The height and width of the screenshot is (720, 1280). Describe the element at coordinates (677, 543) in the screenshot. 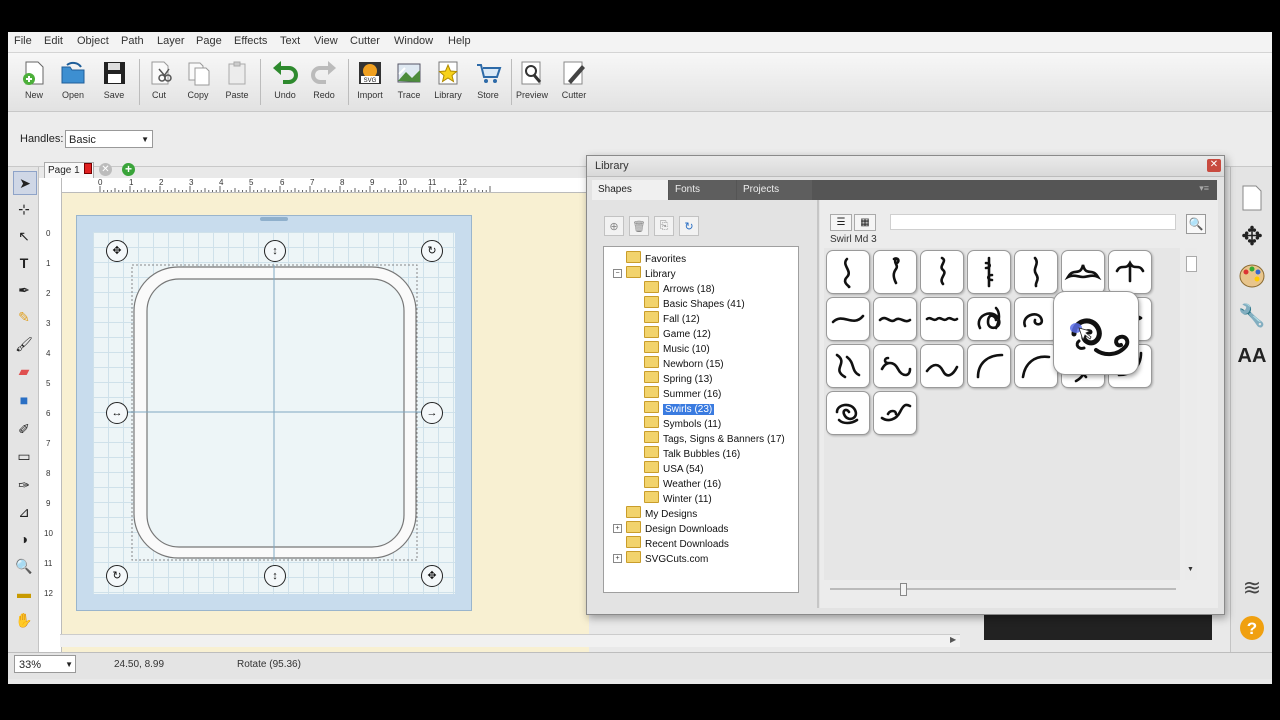

I see `tree-item-recent-downloads: Recent Downloads` at that location.